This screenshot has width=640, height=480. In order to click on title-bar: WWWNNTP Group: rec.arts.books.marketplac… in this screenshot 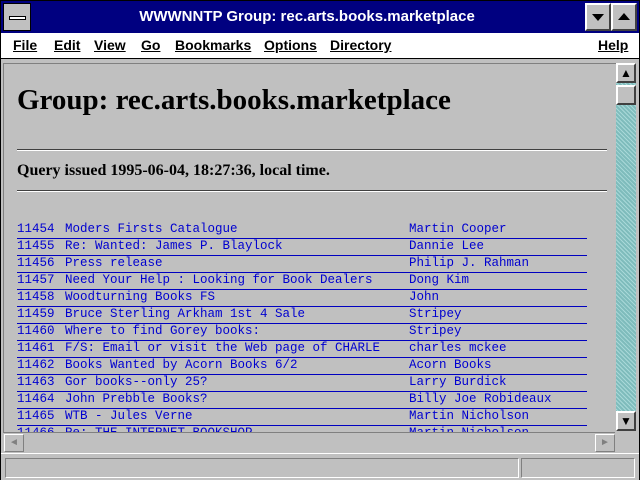, I will do `click(320, 17)`.